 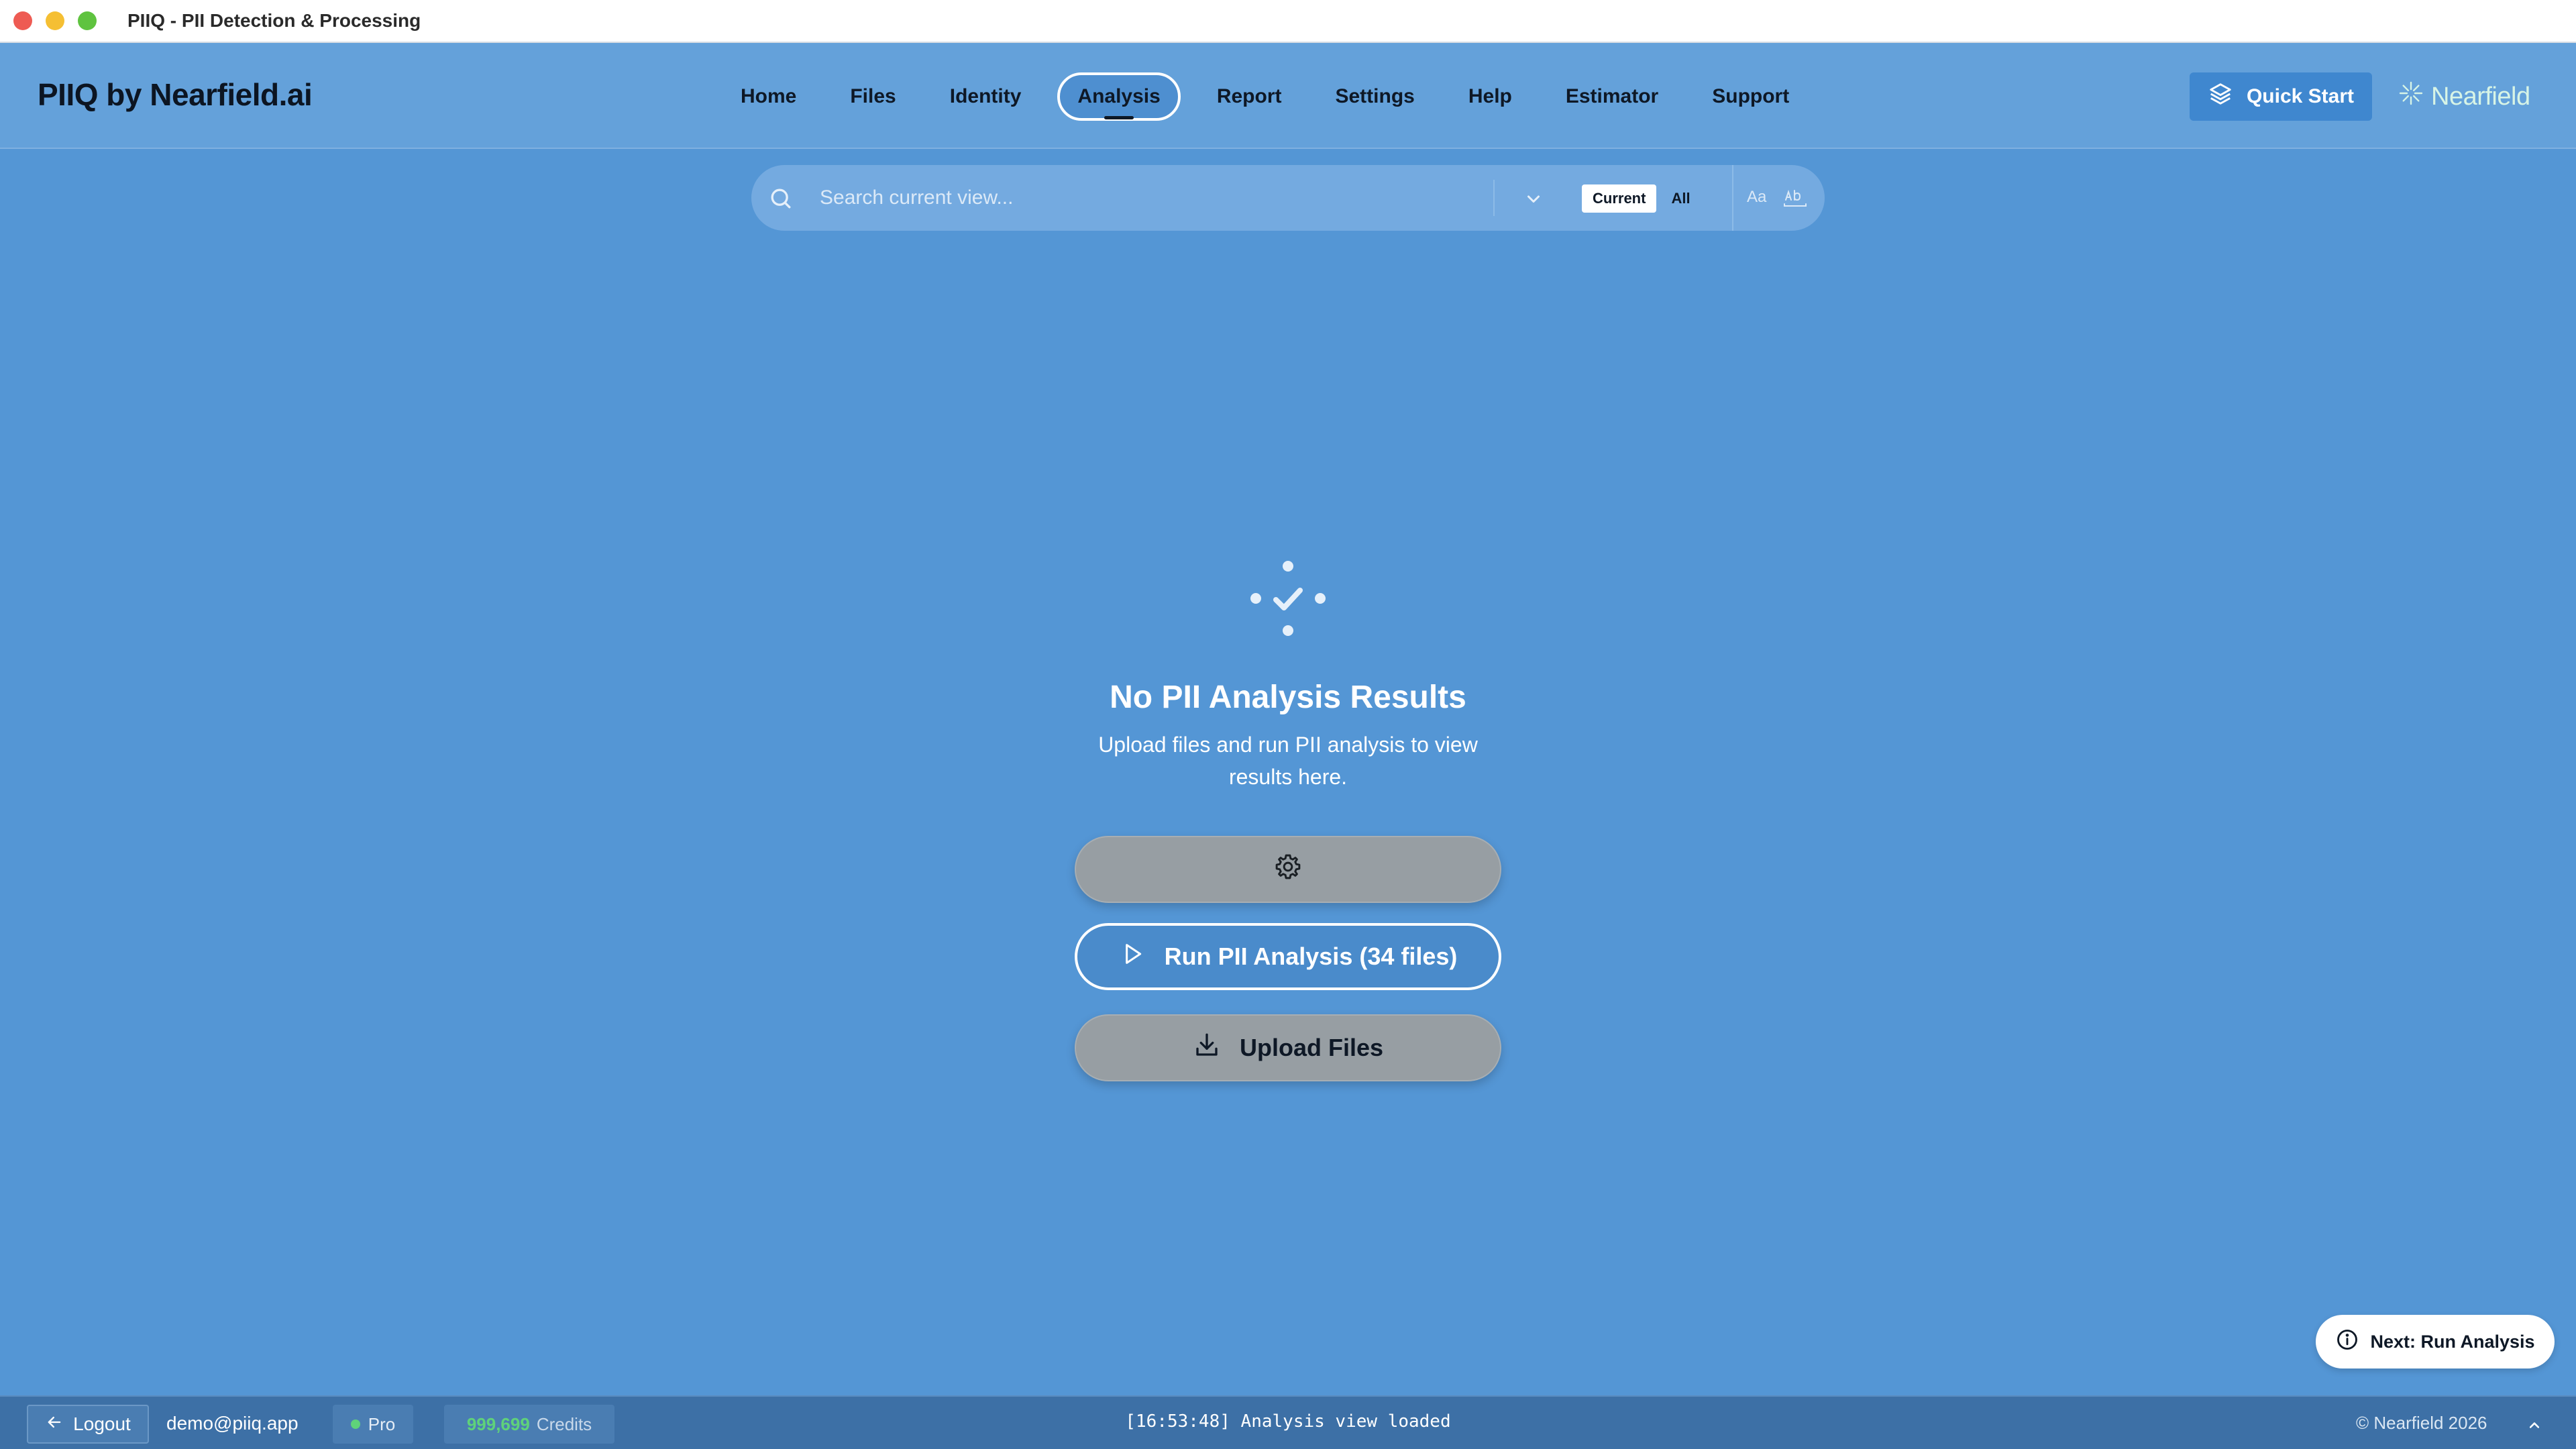 What do you see at coordinates (1756, 197) in the screenshot?
I see `match-case-toggle: Aa` at bounding box center [1756, 197].